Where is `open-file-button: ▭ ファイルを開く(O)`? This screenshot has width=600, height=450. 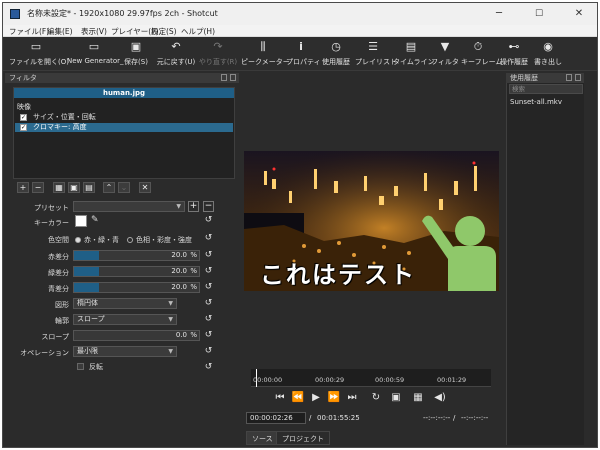 open-file-button: ▭ ファイルを開く(O) is located at coordinates (39, 55).